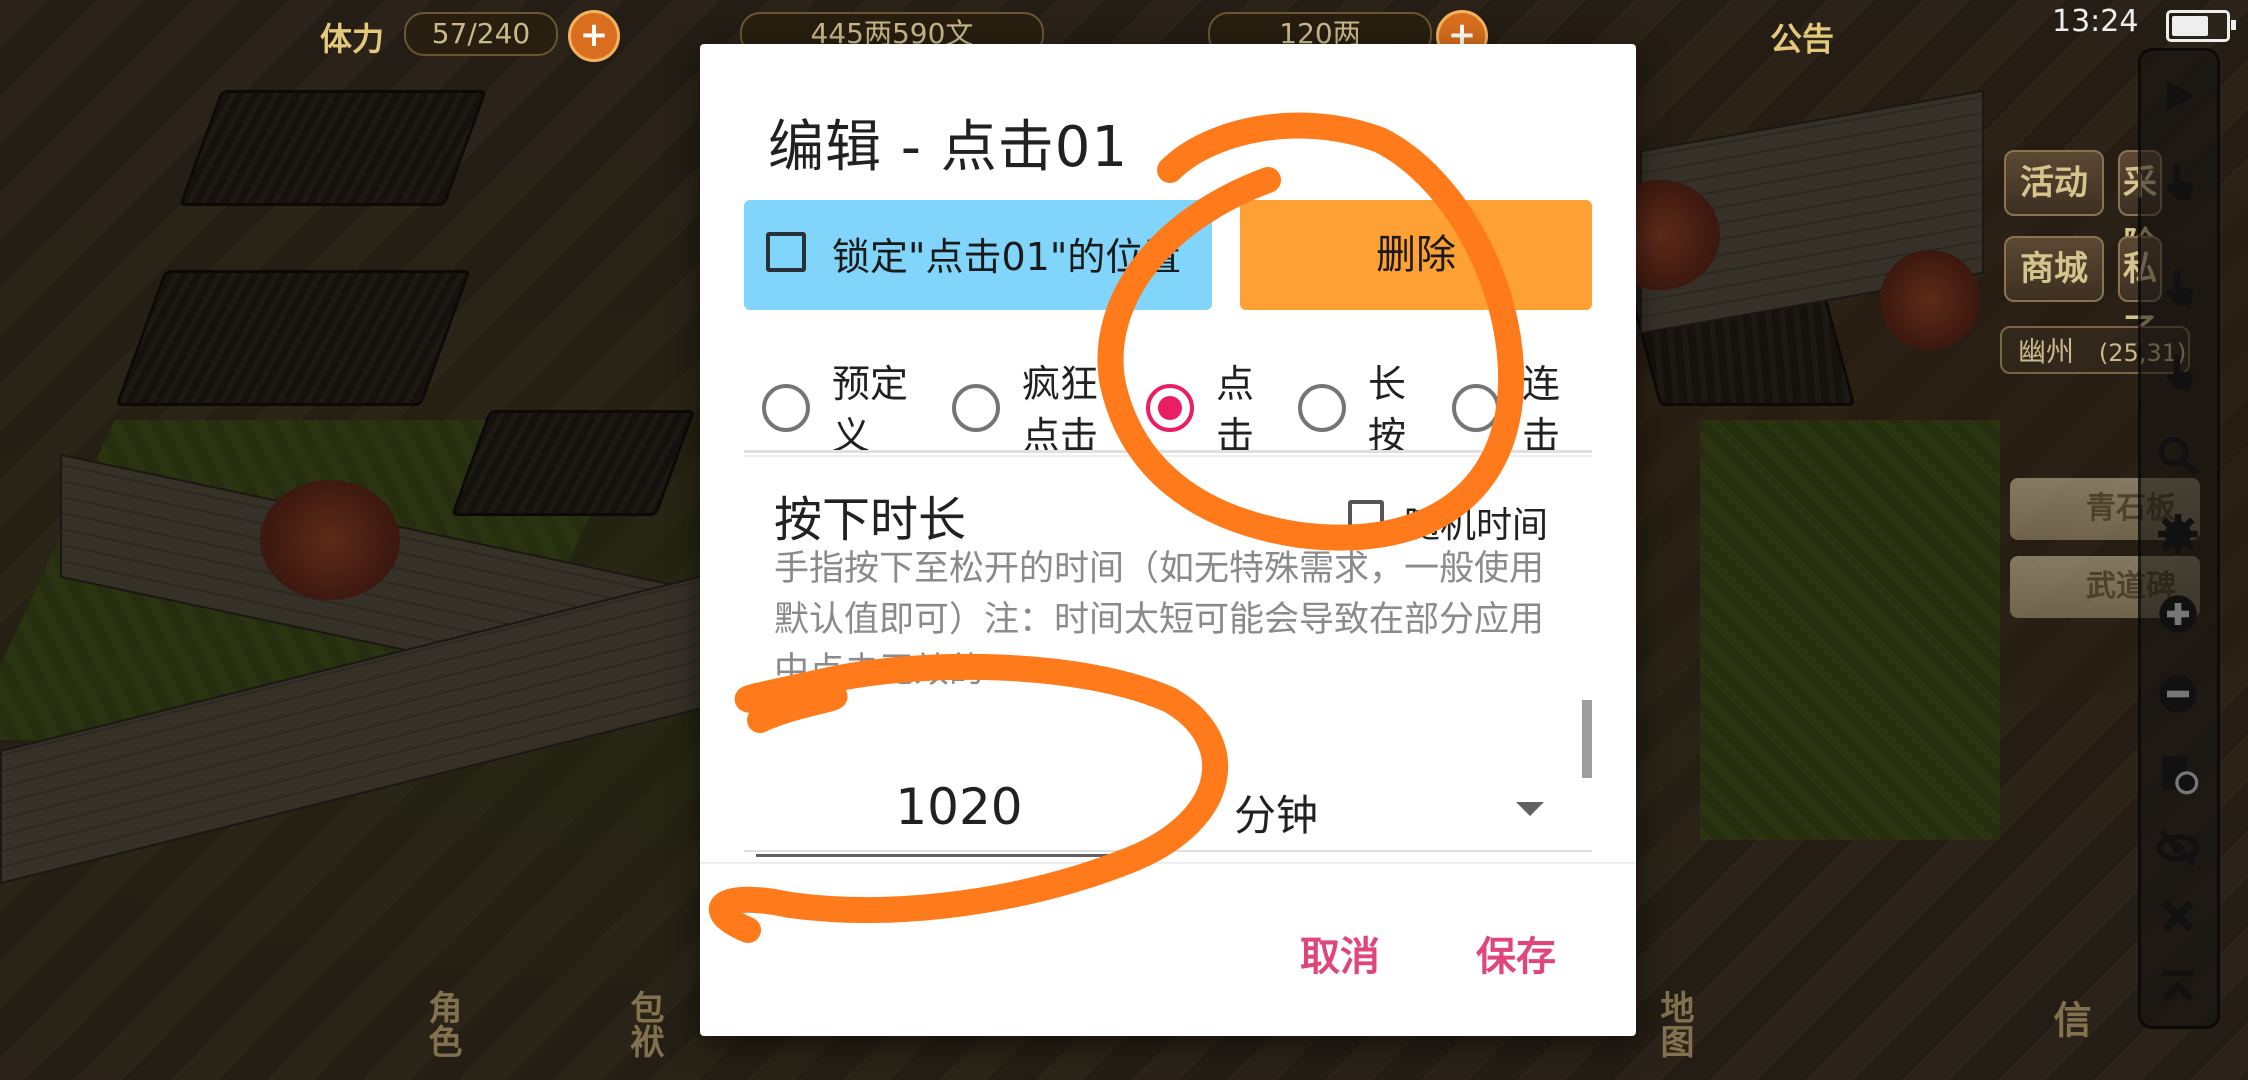  What do you see at coordinates (2178, 990) in the screenshot?
I see `collapse-up-icon` at bounding box center [2178, 990].